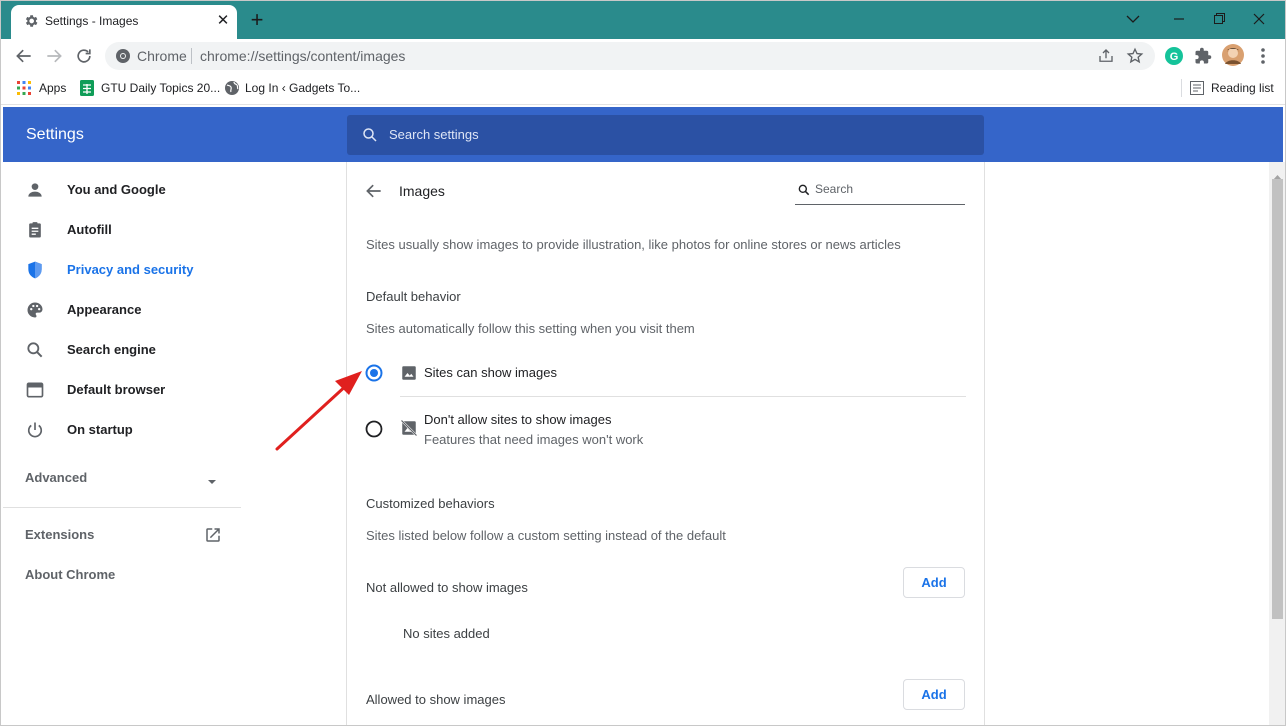  What do you see at coordinates (24, 90) in the screenshot?
I see `apps-grid-icon` at bounding box center [24, 90].